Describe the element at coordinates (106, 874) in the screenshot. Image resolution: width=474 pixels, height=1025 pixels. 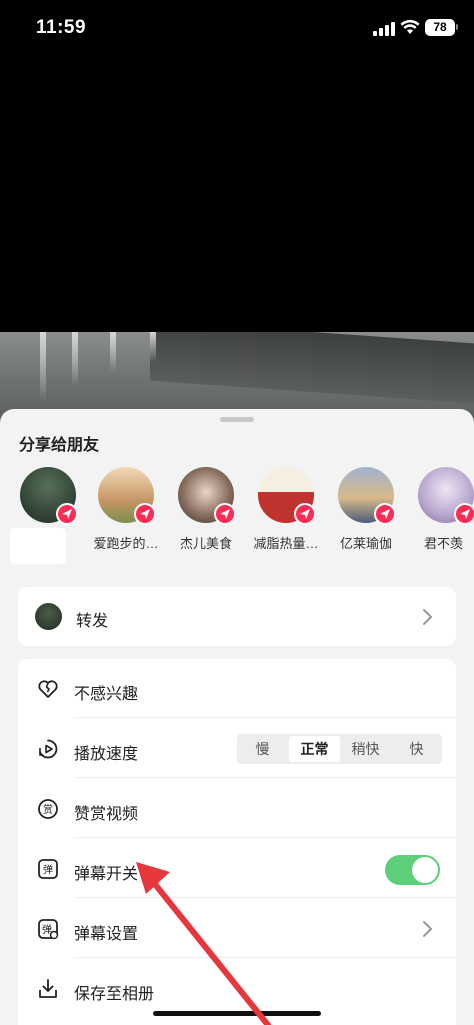
I see `danmaku-toggle-label: 弹幕开关` at that location.